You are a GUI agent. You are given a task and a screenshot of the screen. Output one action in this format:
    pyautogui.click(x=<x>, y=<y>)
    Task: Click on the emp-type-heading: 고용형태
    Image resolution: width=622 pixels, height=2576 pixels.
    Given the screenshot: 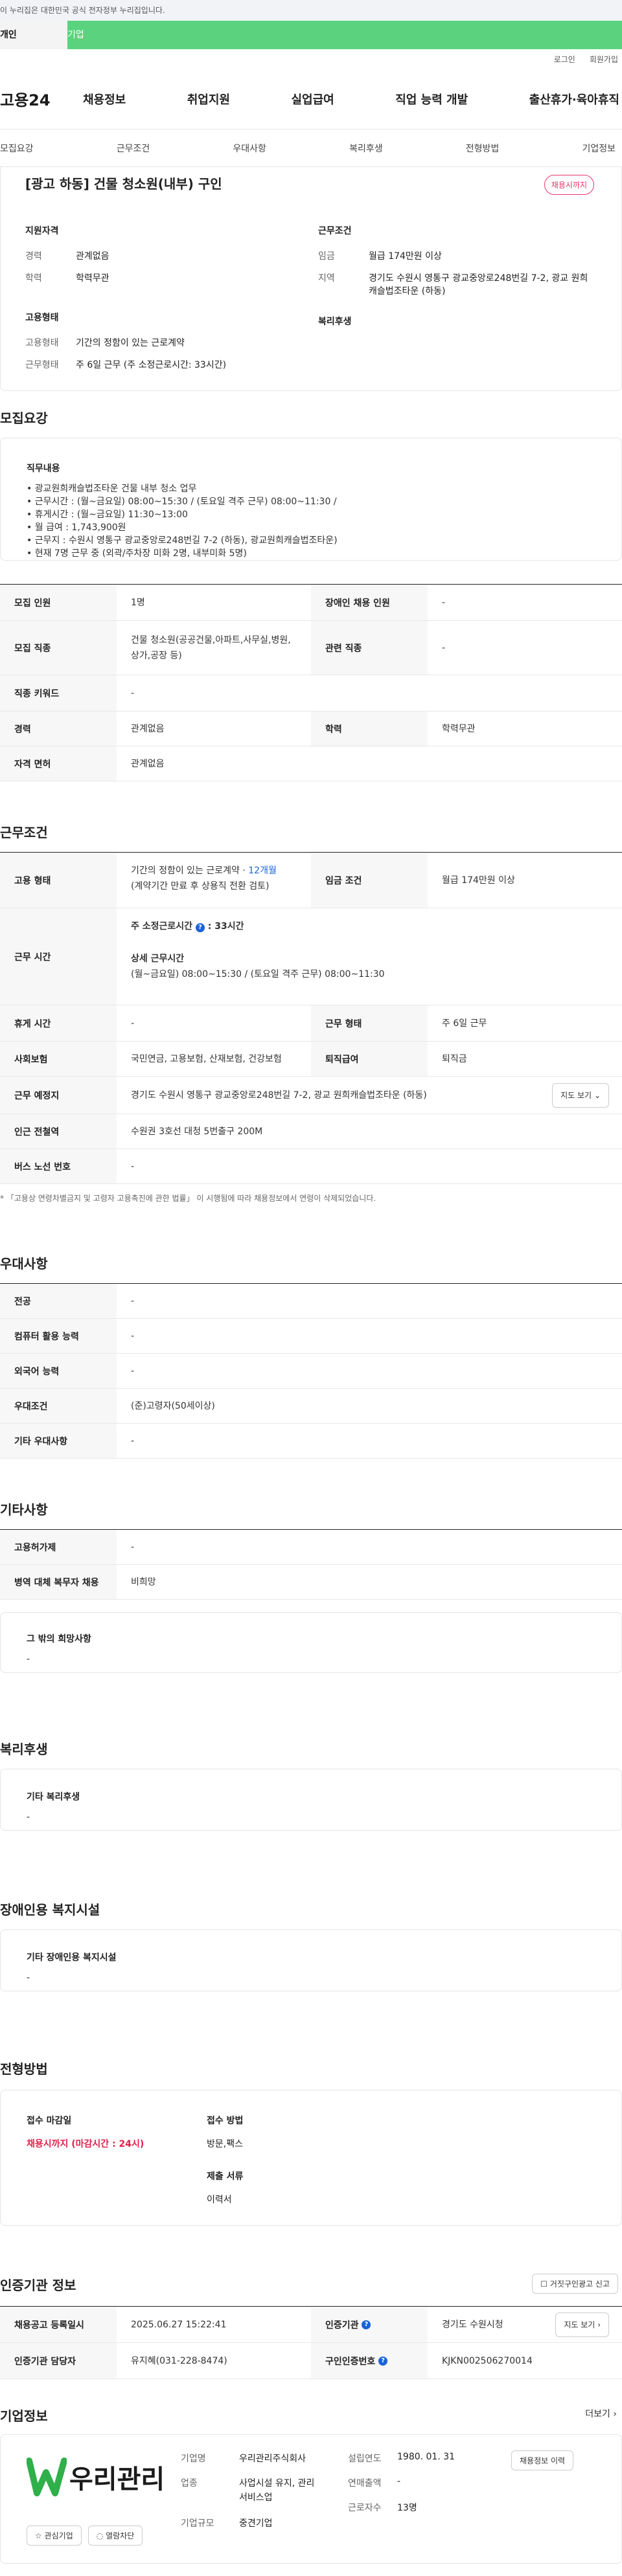 What is the action you would take?
    pyautogui.click(x=42, y=318)
    